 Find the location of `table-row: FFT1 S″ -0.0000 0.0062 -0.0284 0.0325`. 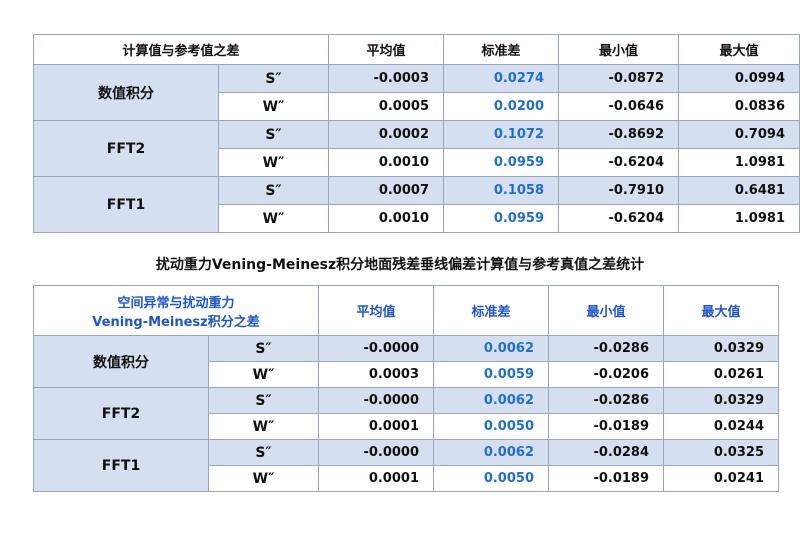

table-row: FFT1 S″ -0.0000 0.0062 -0.0284 0.0325 is located at coordinates (406, 465).